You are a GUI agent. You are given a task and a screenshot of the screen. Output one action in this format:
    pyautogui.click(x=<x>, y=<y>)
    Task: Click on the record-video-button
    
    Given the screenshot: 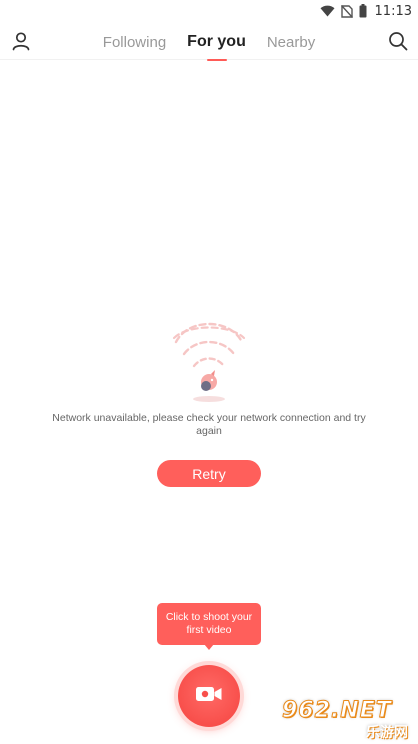 What is the action you would take?
    pyautogui.click(x=209, y=696)
    